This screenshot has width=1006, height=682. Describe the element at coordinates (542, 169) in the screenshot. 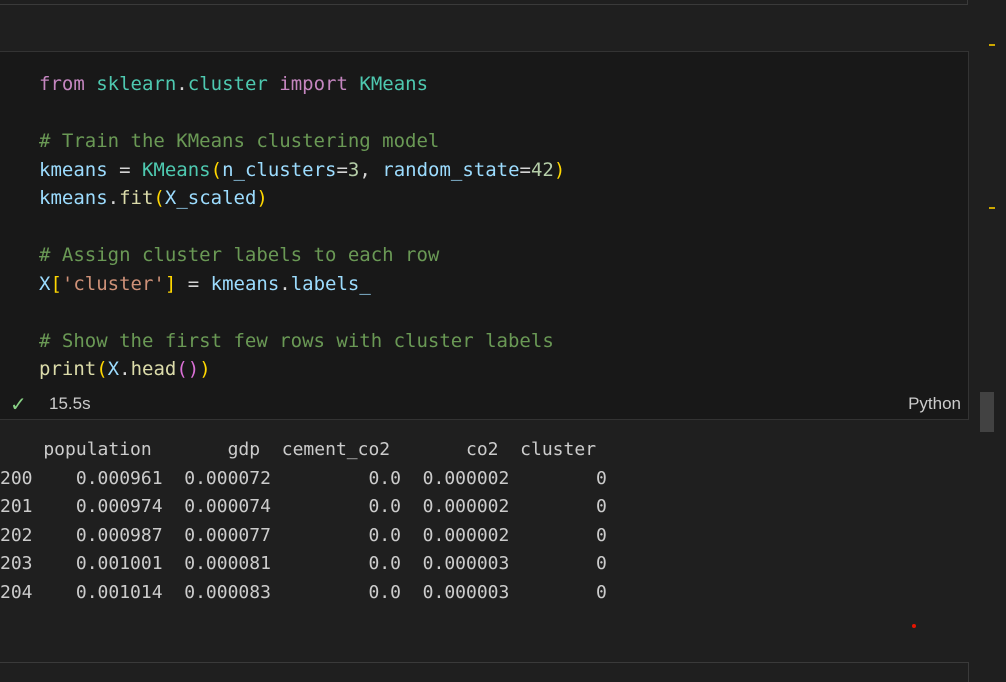

I see `code-token: 42` at that location.